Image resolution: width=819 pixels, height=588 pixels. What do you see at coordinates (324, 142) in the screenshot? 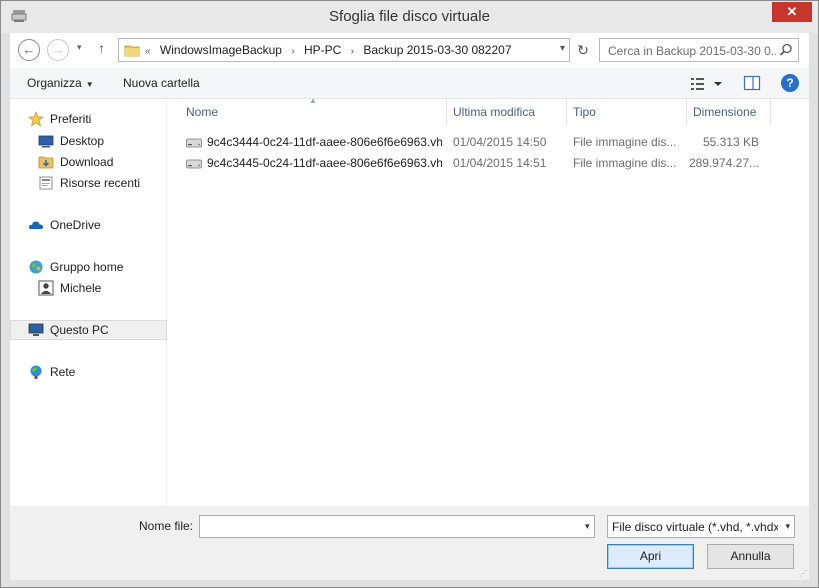
I see `file-name: 9c4c3444-0c24-11df-aaee-806e6f6e6963.vhd` at bounding box center [324, 142].